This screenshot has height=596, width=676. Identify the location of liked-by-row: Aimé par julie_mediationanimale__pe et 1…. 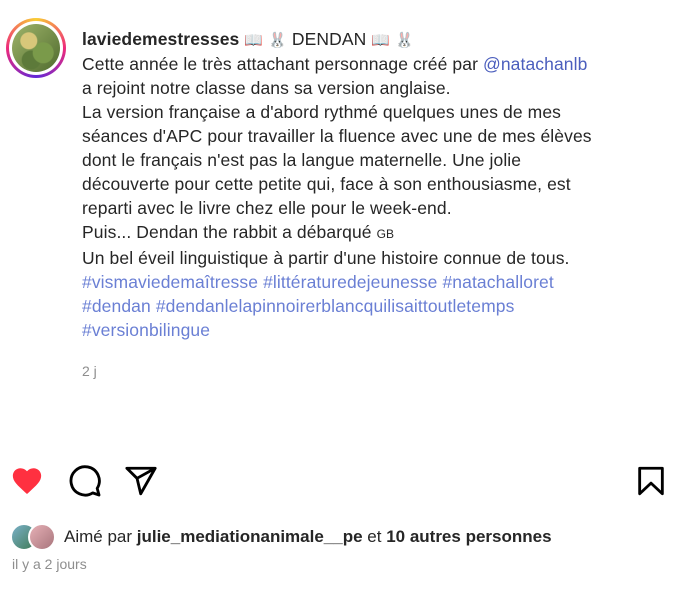
(281, 537).